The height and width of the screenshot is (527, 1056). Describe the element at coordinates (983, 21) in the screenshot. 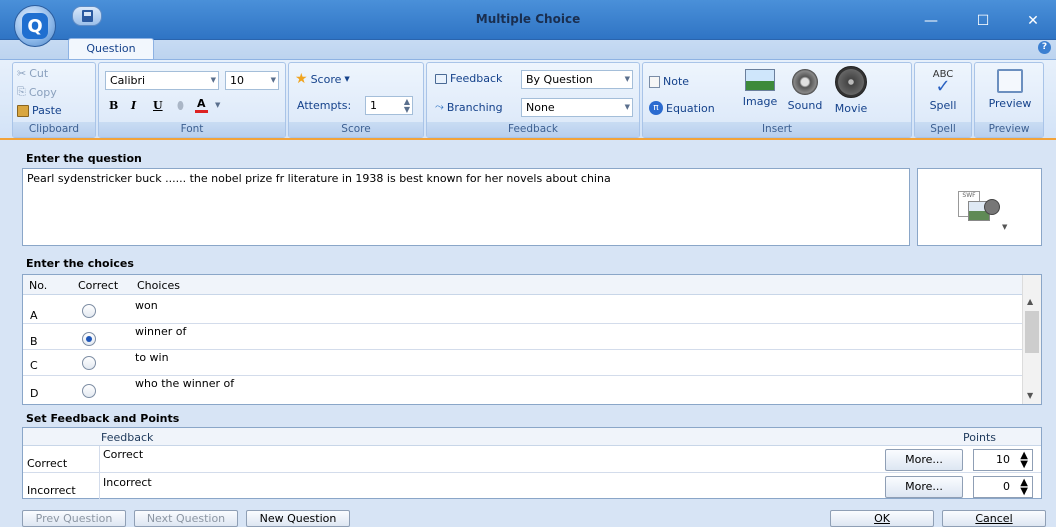

I see `maximize-button: ☐` at that location.